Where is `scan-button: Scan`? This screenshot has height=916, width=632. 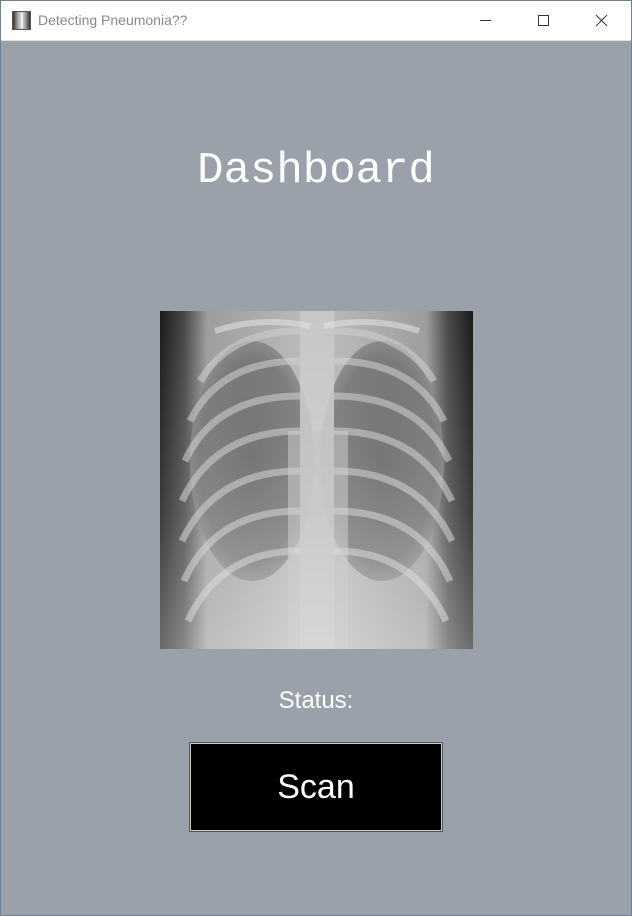
scan-button: Scan is located at coordinates (316, 787).